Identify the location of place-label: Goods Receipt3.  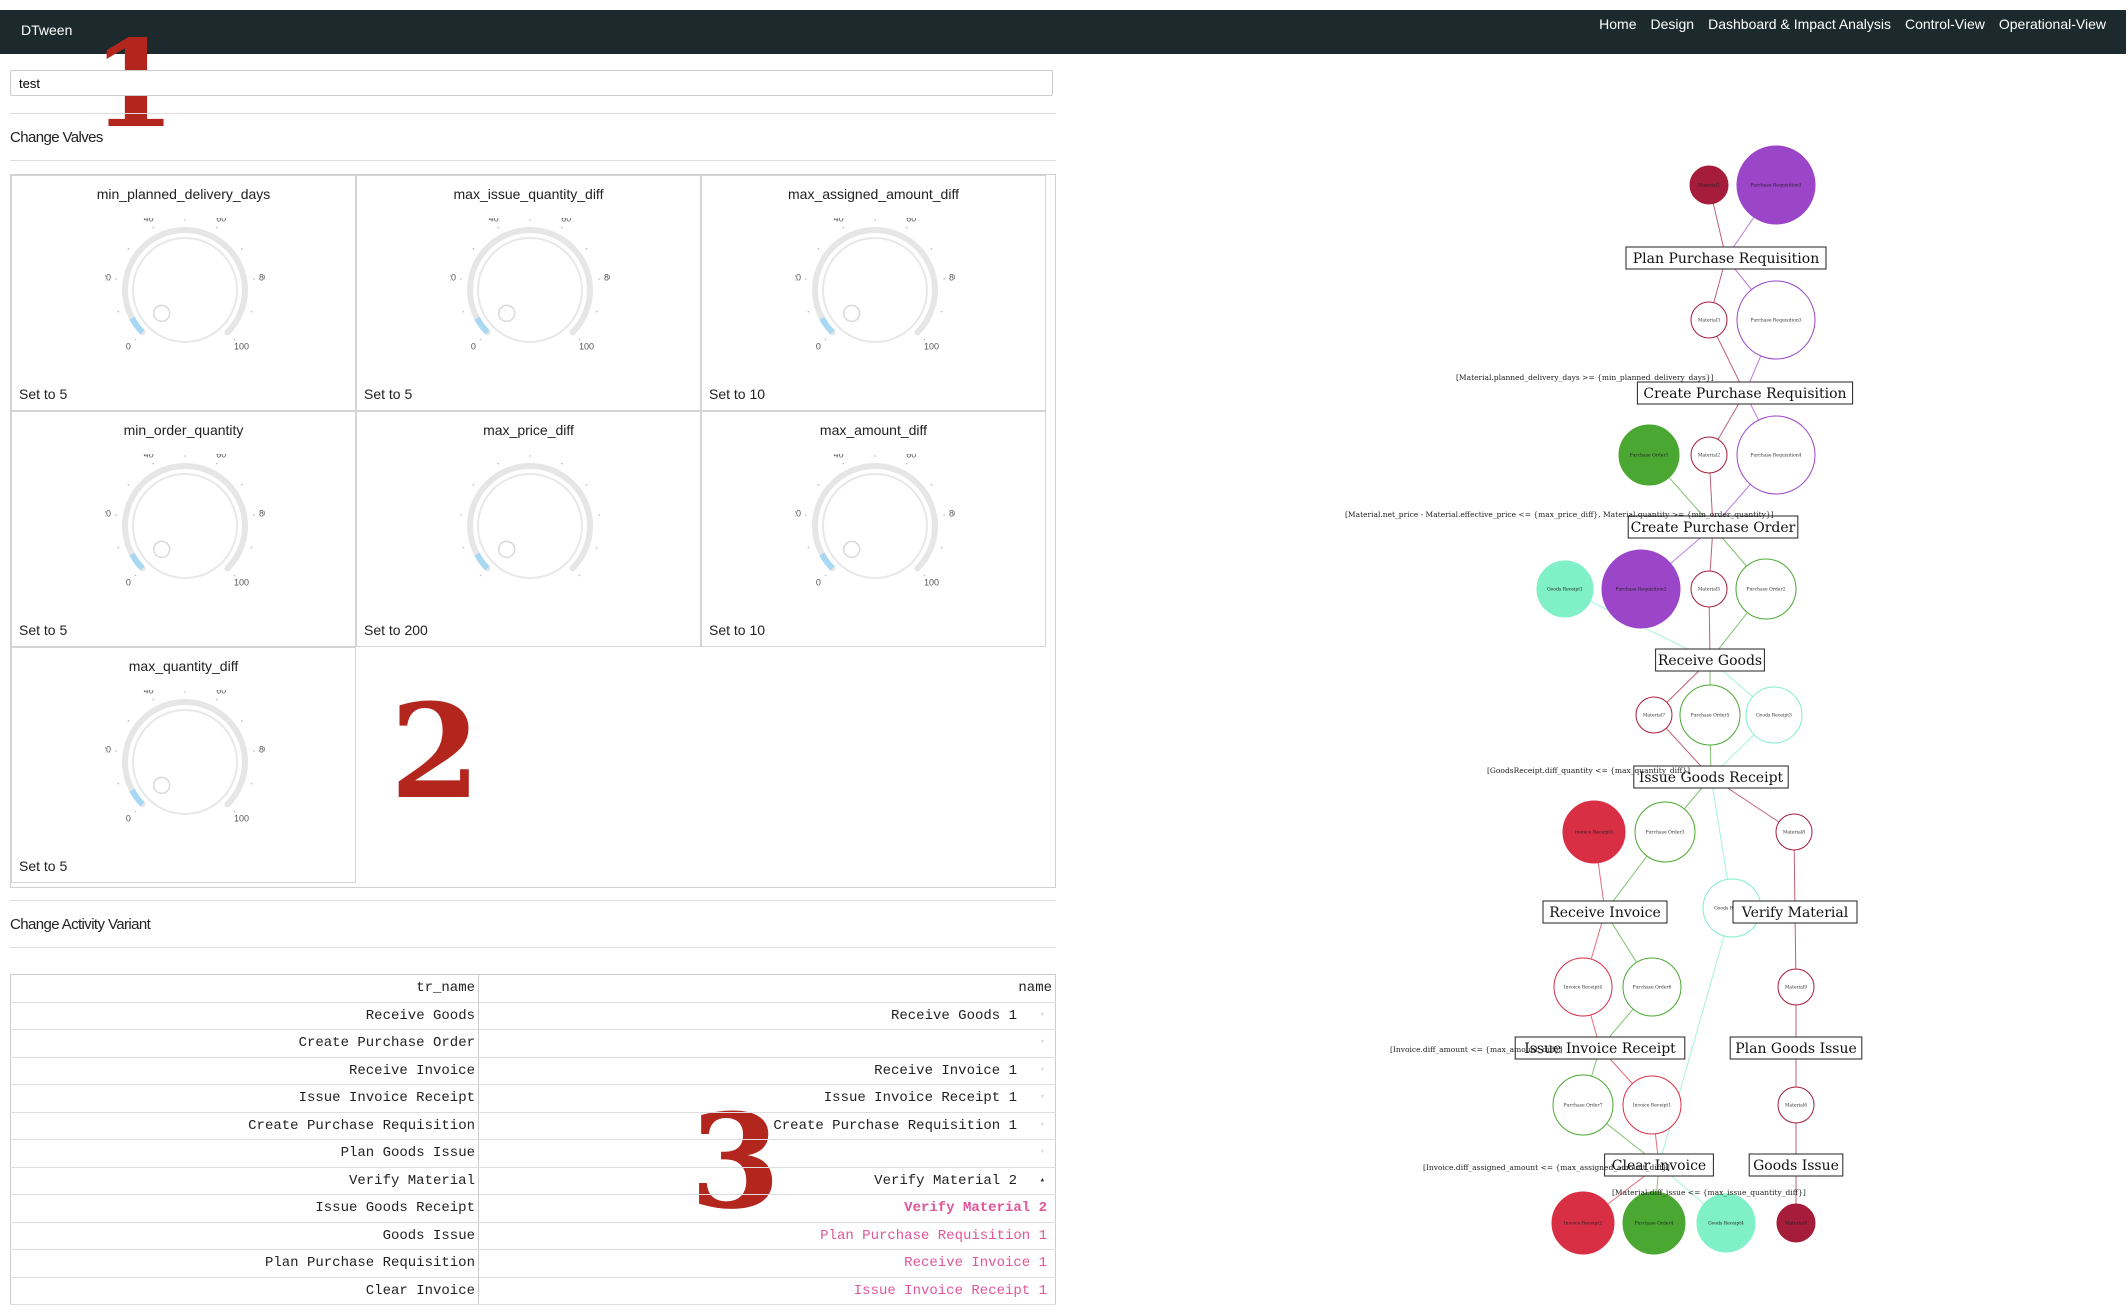
(1774, 716).